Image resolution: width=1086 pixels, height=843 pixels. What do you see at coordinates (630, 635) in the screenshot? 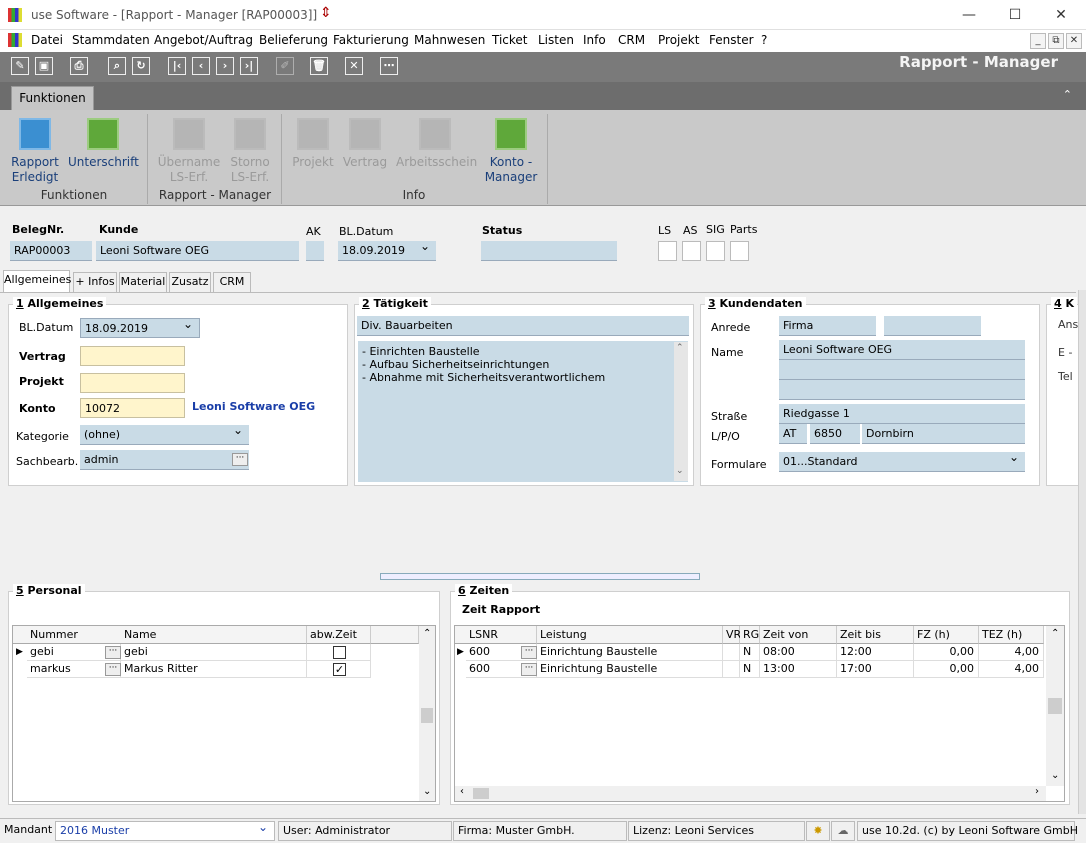
I see `col-leistung: Leistung` at bounding box center [630, 635].